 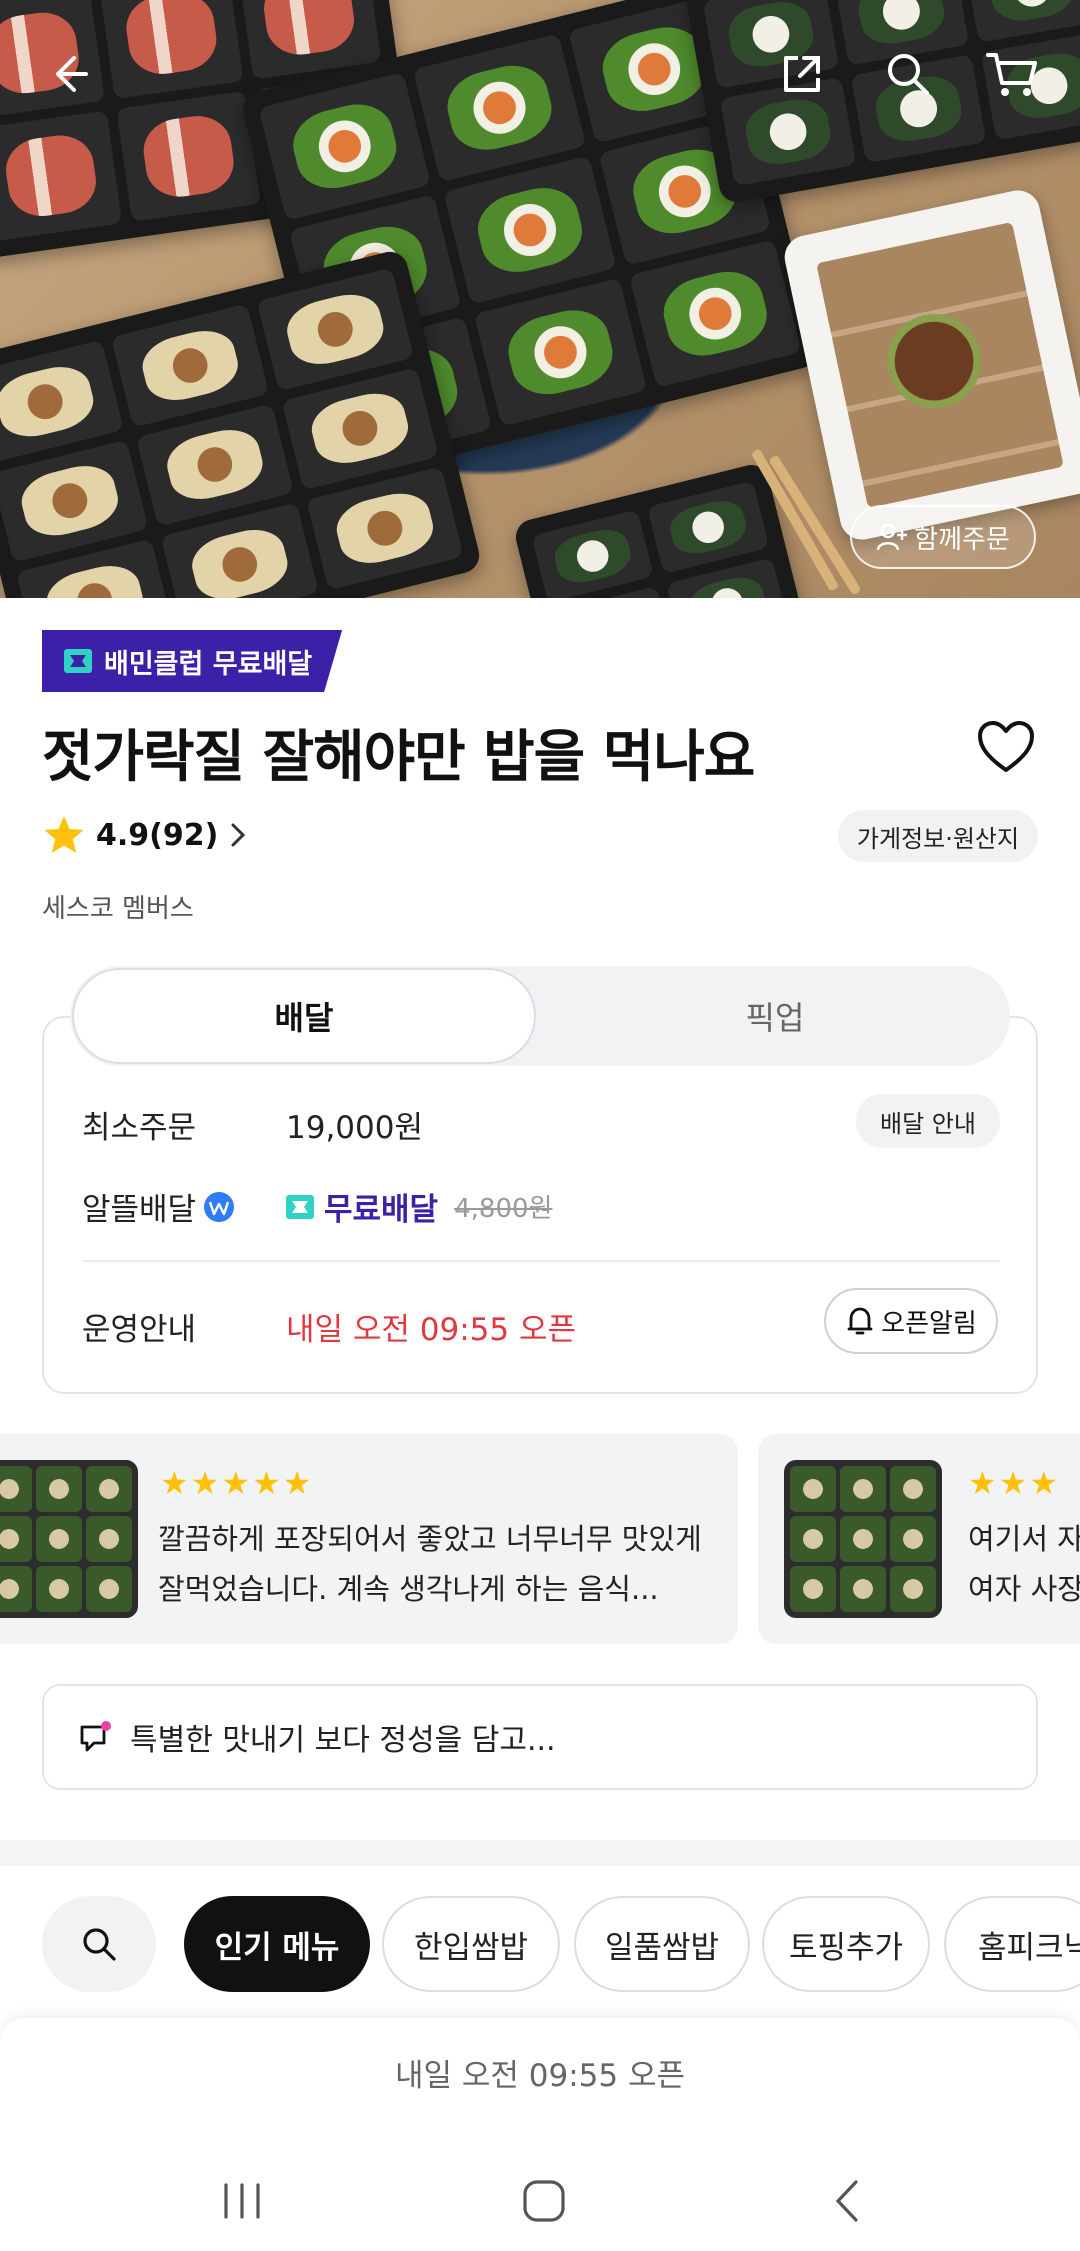 I want to click on open-alarm-button: 오픈알림, so click(x=911, y=1321).